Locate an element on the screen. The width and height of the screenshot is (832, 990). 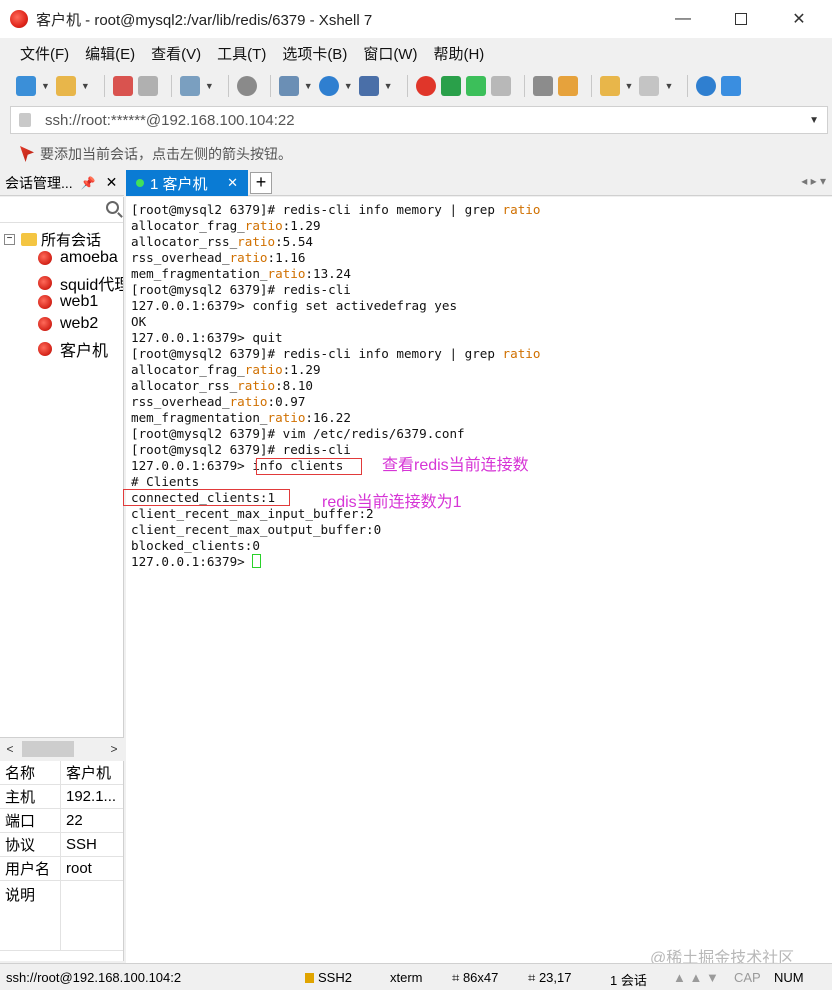
hint-bar: 要添加当前会话，点击左侧的箭头按钮。 is located at coordinates (419, 154).